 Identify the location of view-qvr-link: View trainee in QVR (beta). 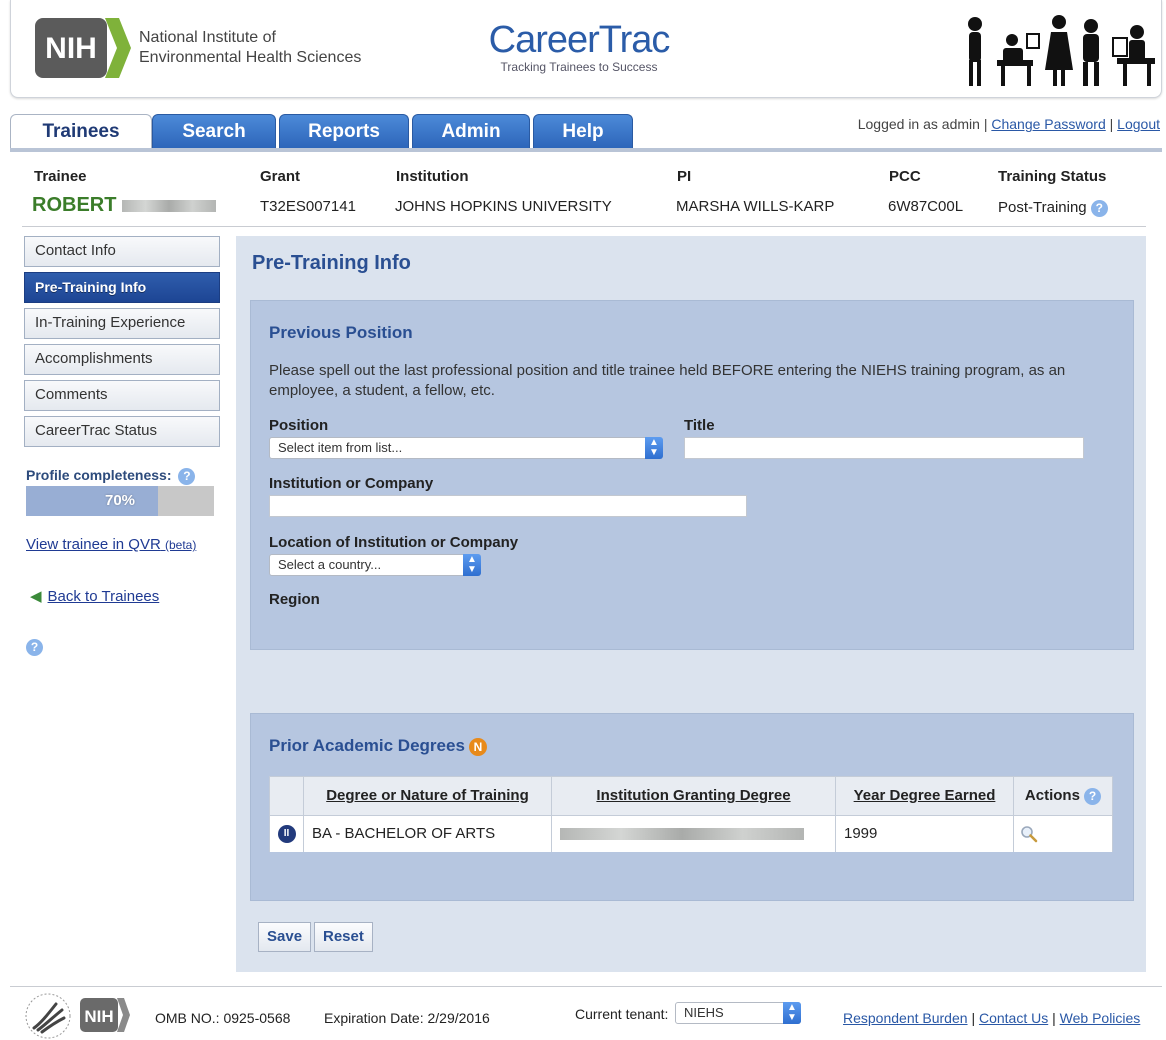
(111, 544).